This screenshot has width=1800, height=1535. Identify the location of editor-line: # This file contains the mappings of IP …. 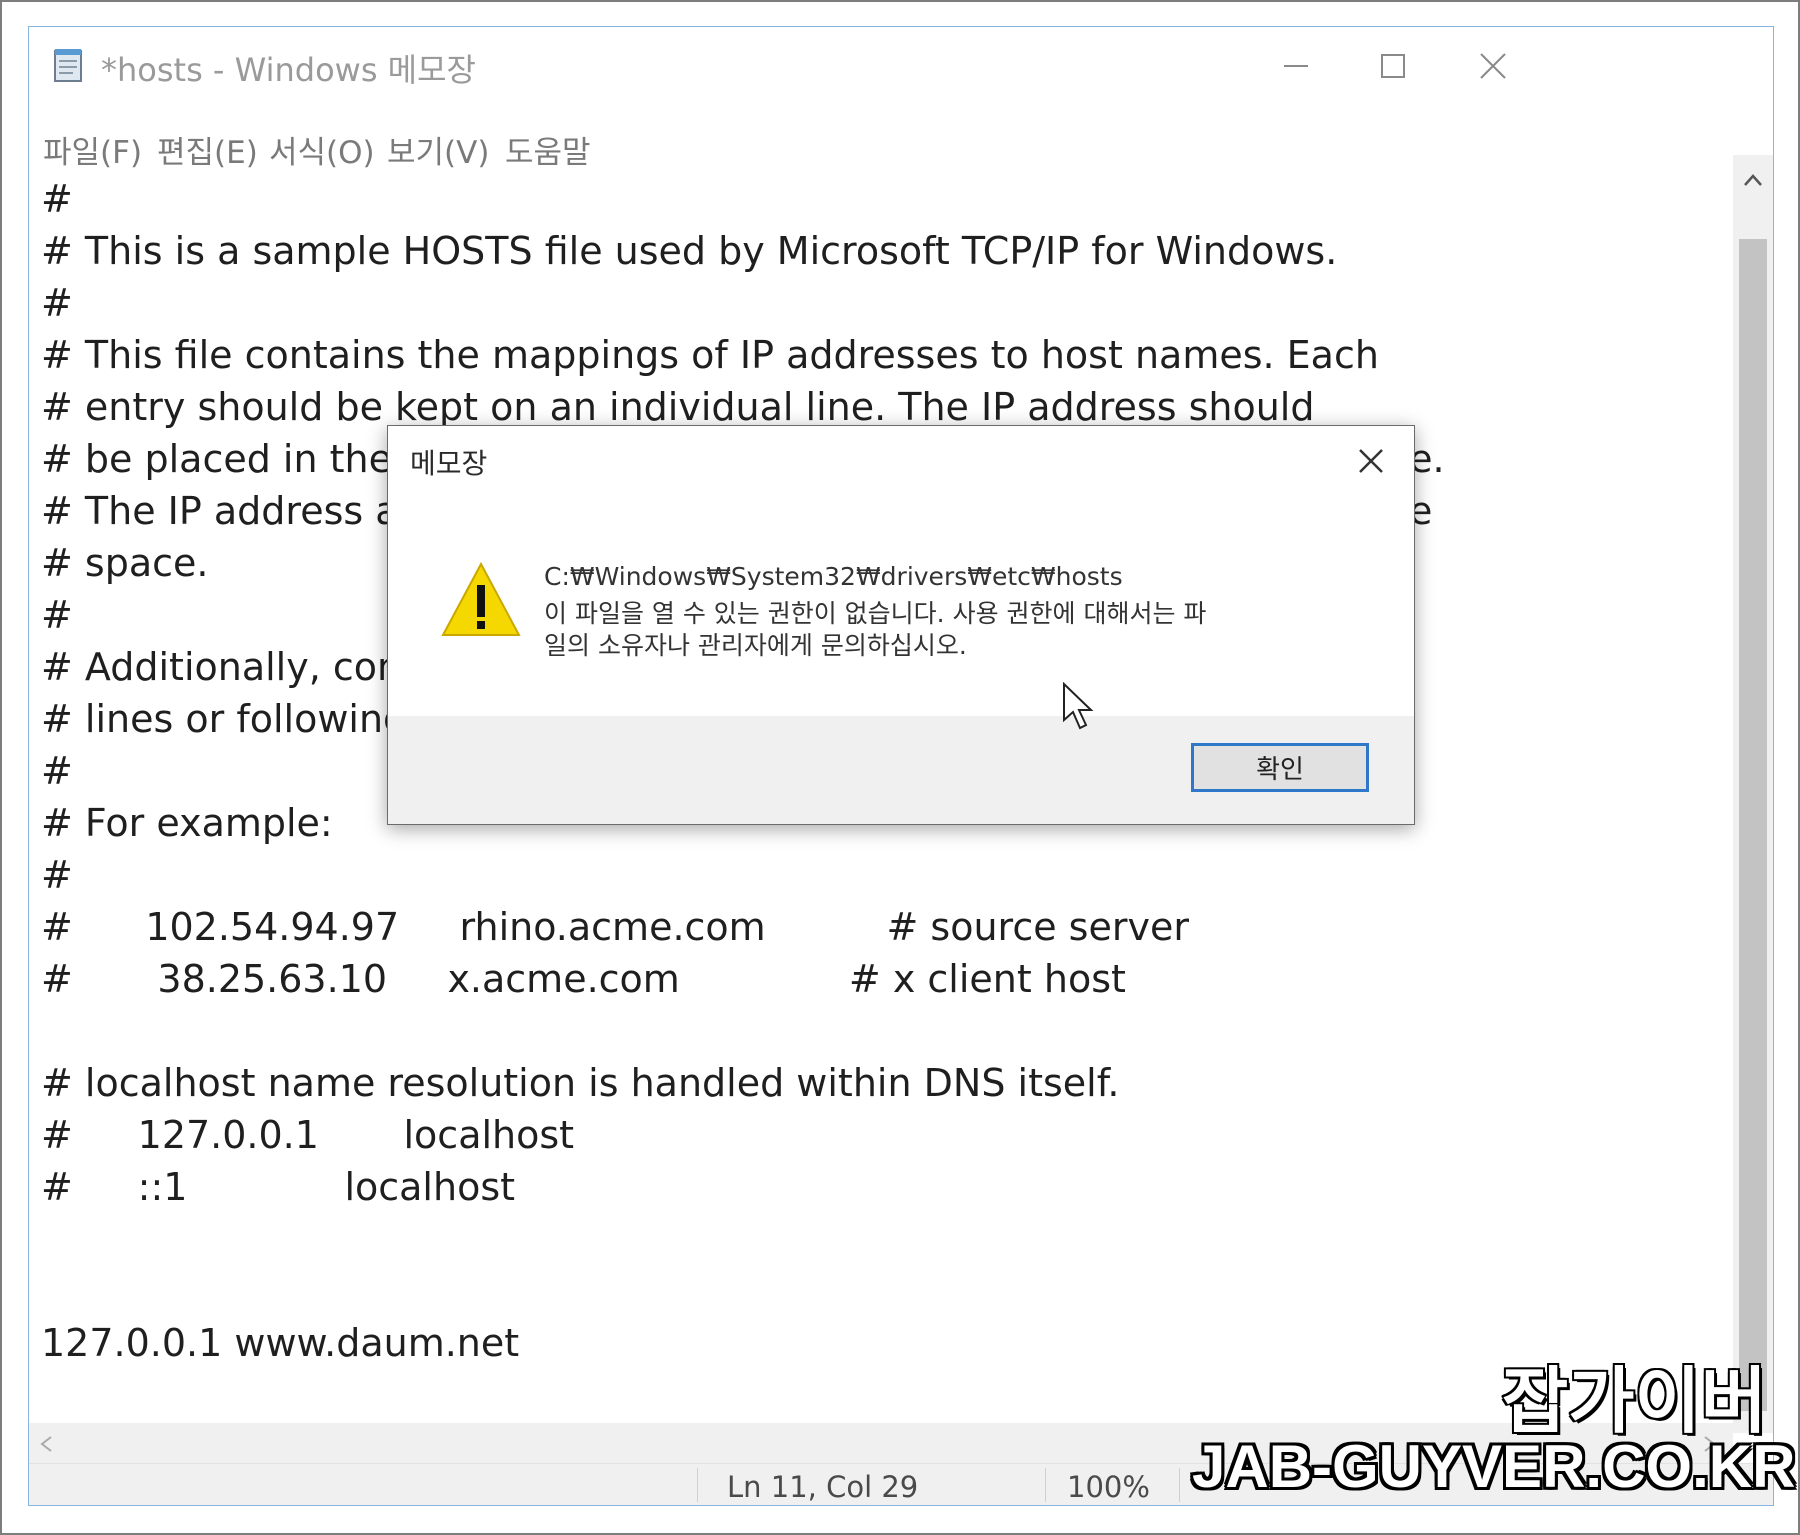
(710, 355).